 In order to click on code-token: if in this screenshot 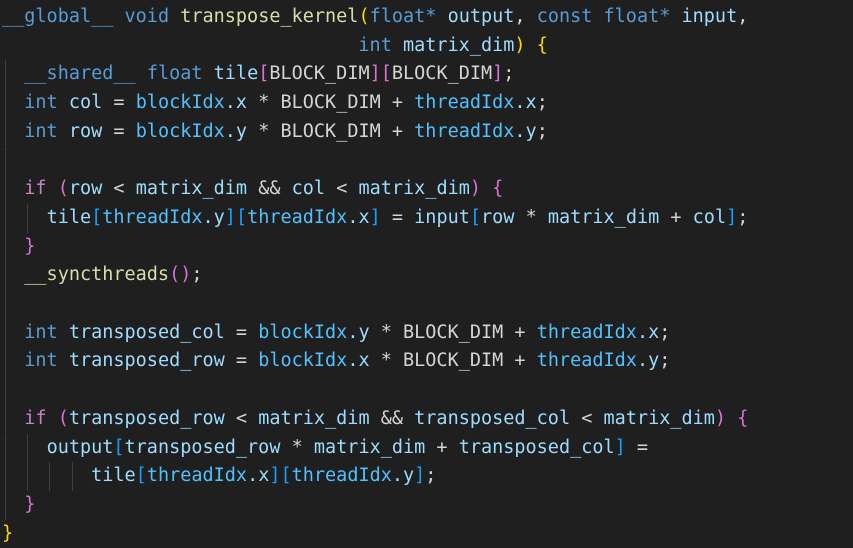, I will do `click(35, 418)`.